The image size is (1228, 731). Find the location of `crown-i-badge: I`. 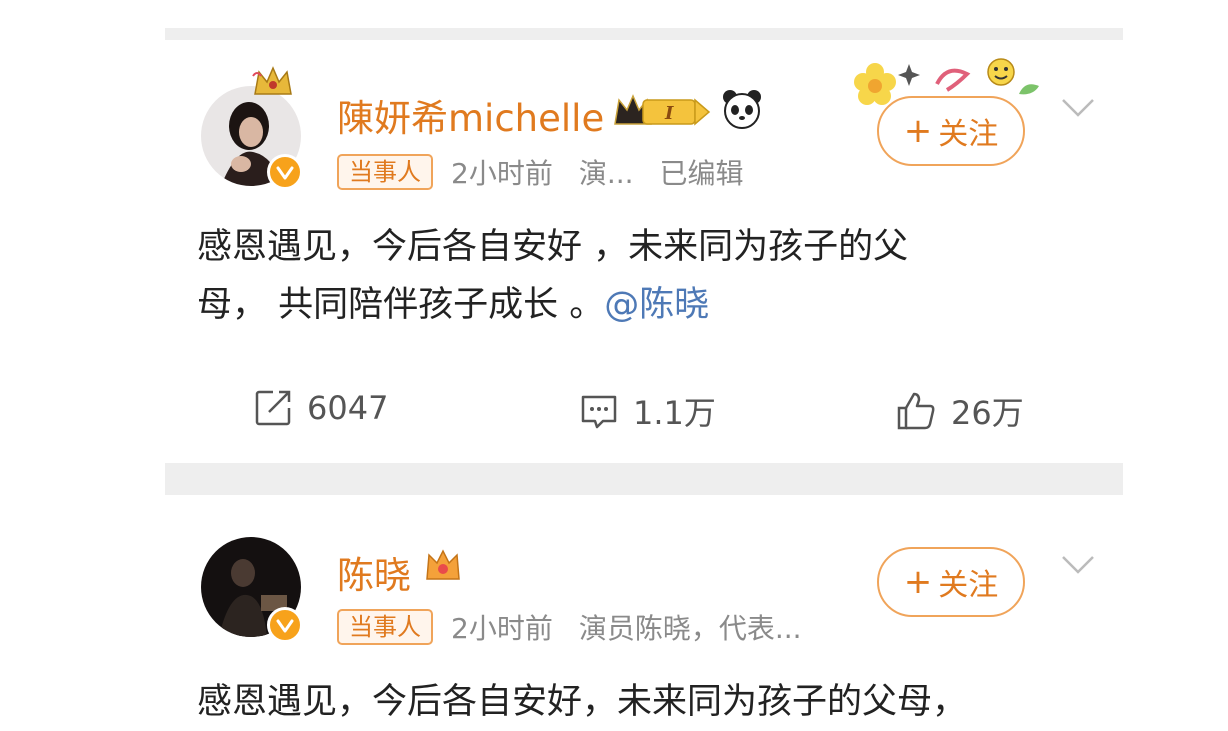

crown-i-badge: I is located at coordinates (663, 112).